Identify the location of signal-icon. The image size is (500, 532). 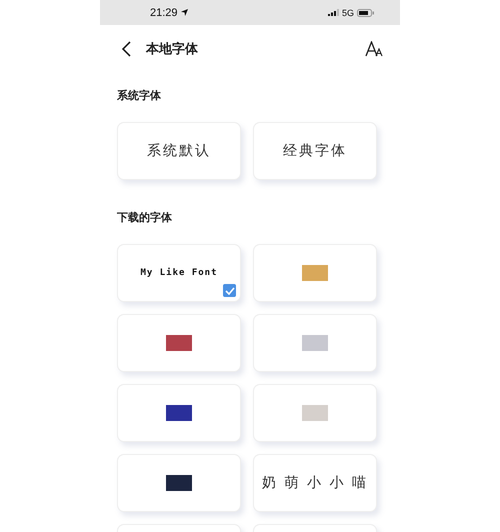
(333, 12).